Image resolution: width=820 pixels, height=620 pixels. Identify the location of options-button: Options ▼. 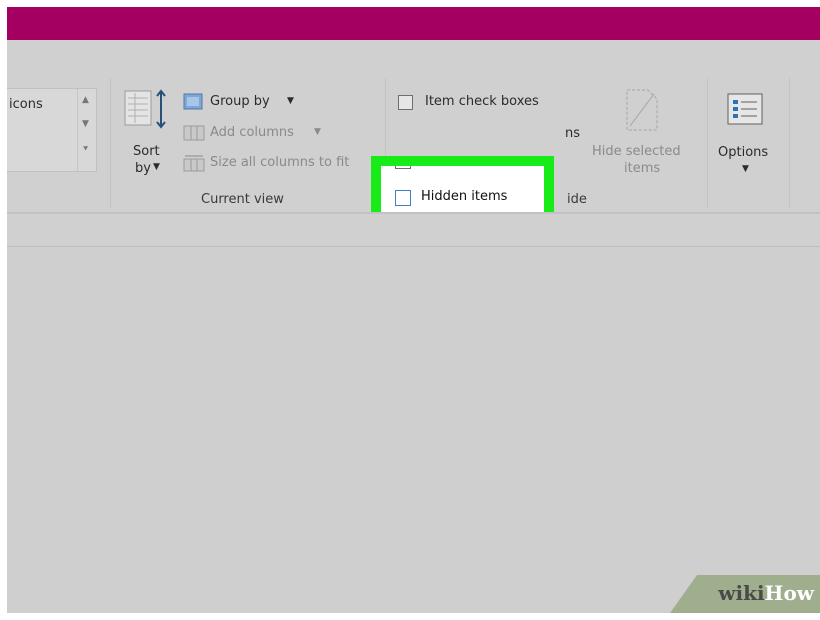
(747, 136).